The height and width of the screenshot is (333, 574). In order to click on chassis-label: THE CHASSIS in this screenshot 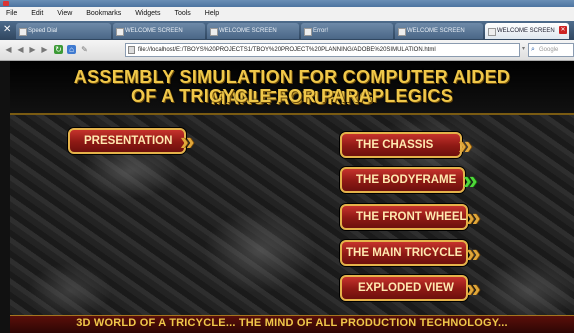, I will do `click(395, 145)`.